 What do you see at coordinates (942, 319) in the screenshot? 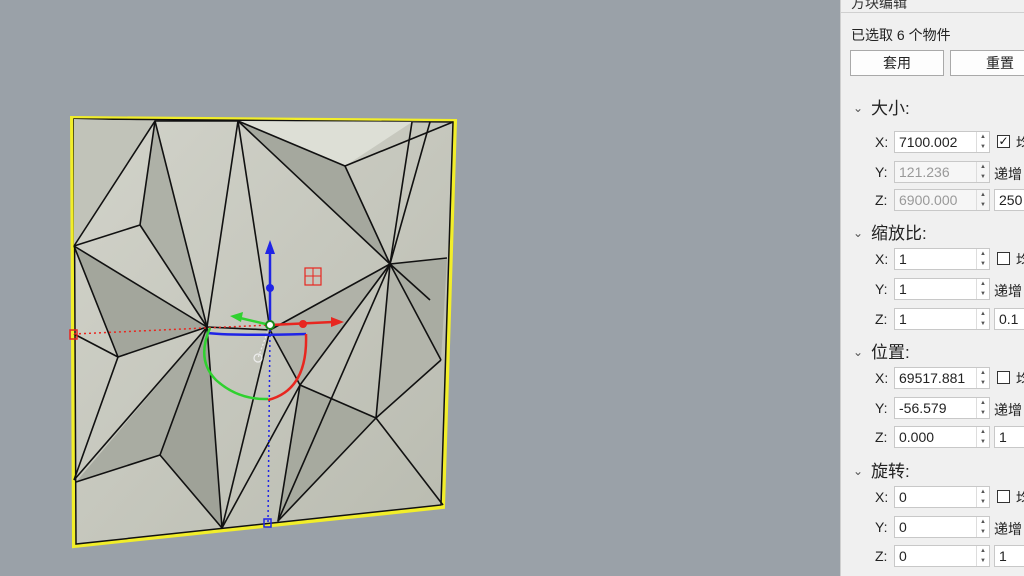
I see `scale-z-input: 1 ▲ ▼` at bounding box center [942, 319].